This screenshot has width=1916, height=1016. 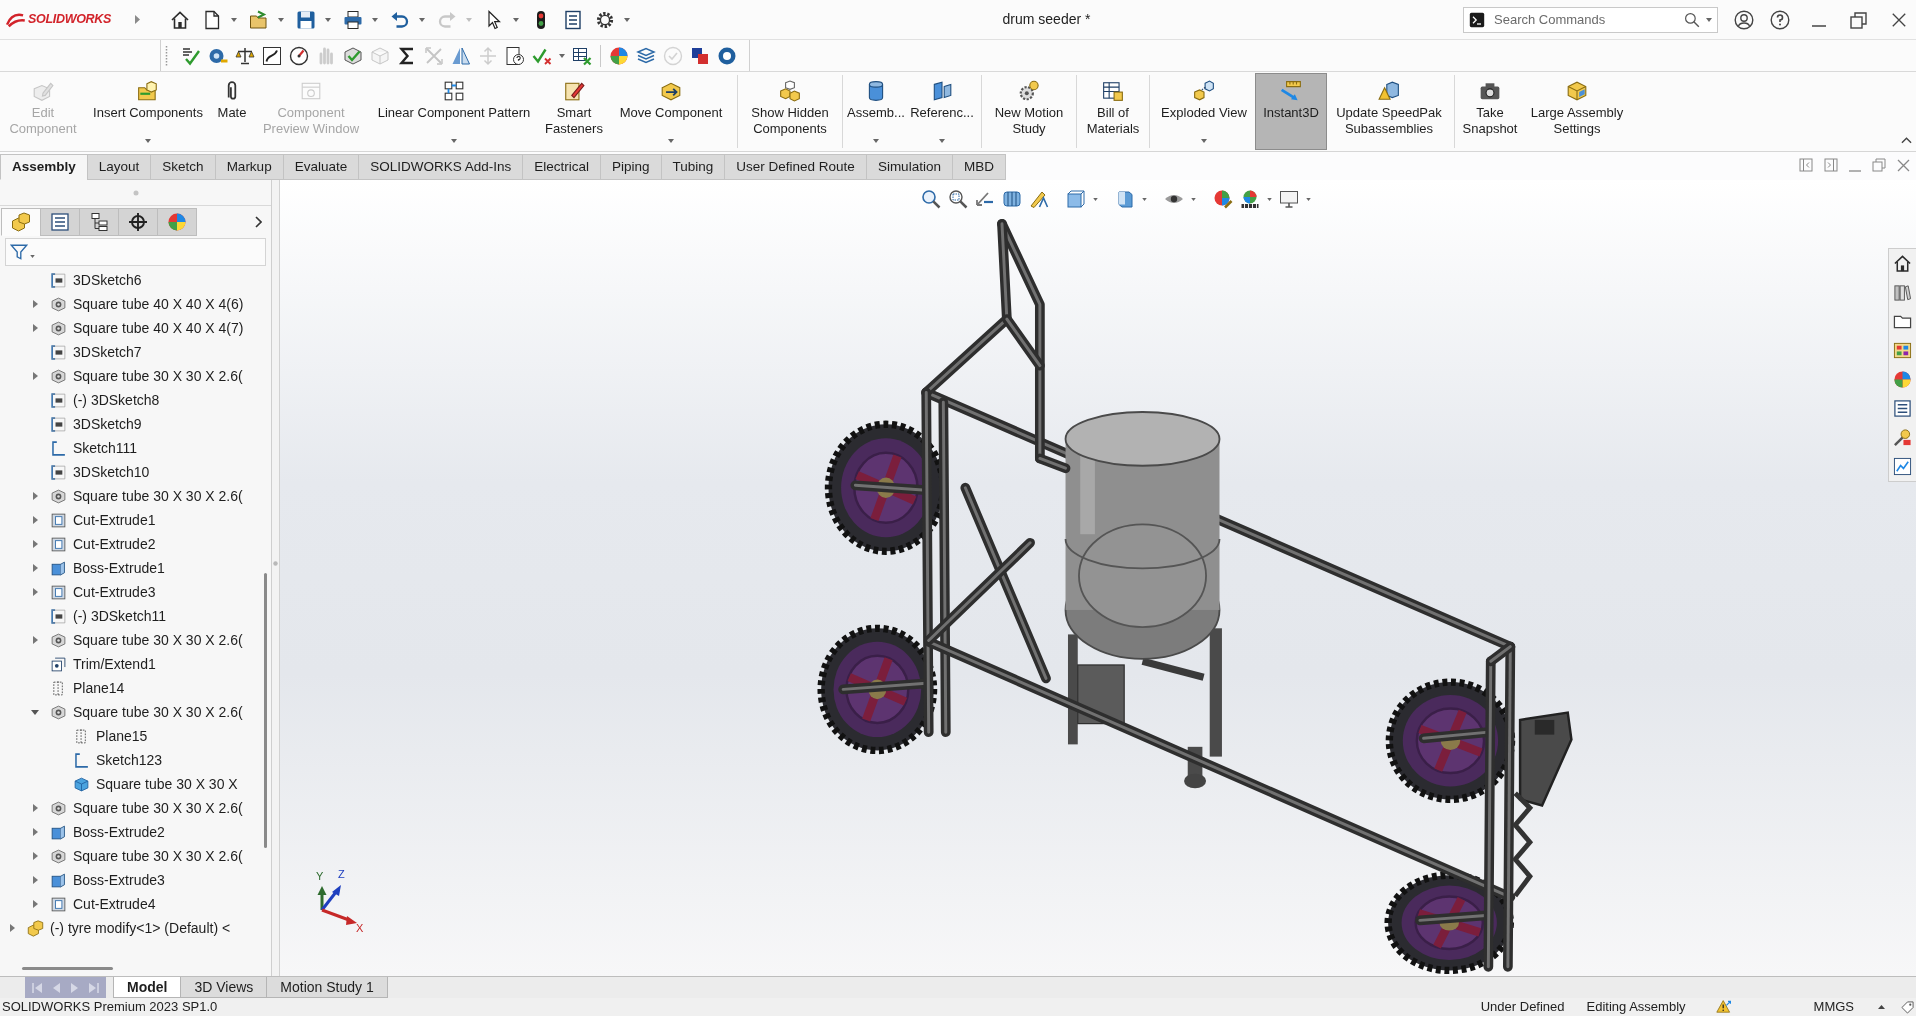 What do you see at coordinates (120, 616) in the screenshot?
I see `tree-item: (-) 3DSketch11` at bounding box center [120, 616].